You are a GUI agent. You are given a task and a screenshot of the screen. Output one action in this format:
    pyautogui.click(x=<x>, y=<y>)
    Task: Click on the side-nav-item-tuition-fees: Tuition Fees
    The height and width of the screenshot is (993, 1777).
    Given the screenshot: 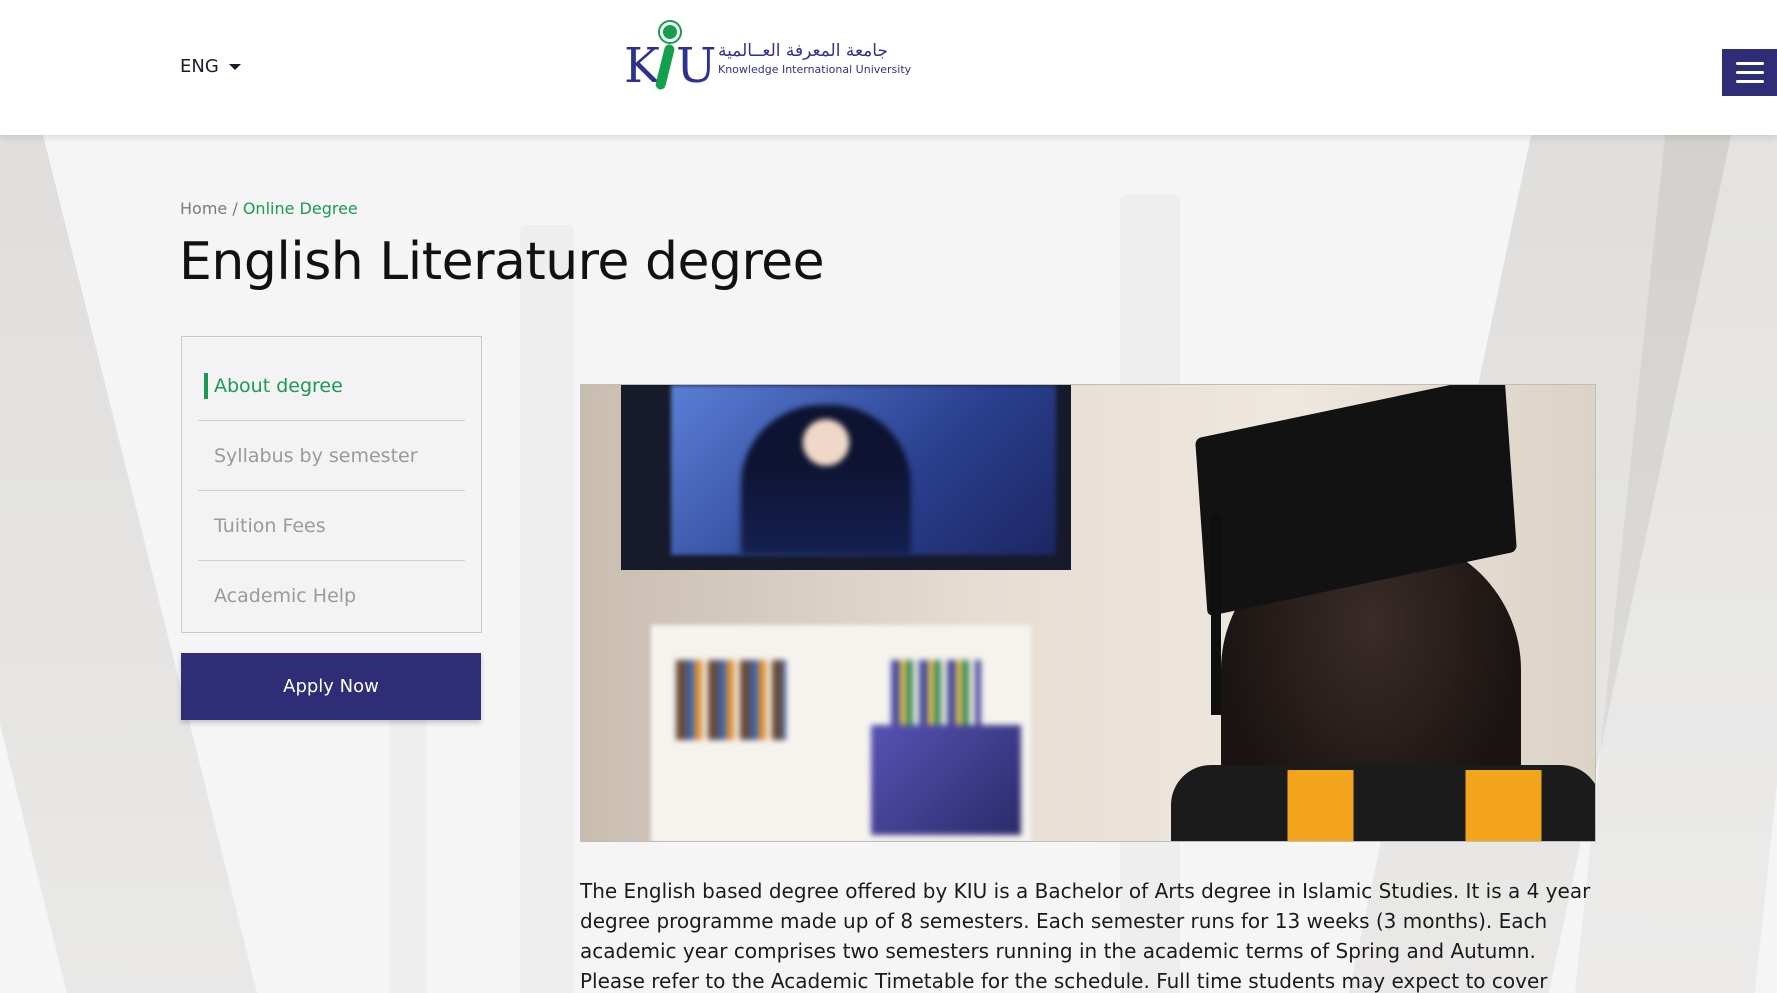 What is the action you would take?
    pyautogui.click(x=331, y=526)
    